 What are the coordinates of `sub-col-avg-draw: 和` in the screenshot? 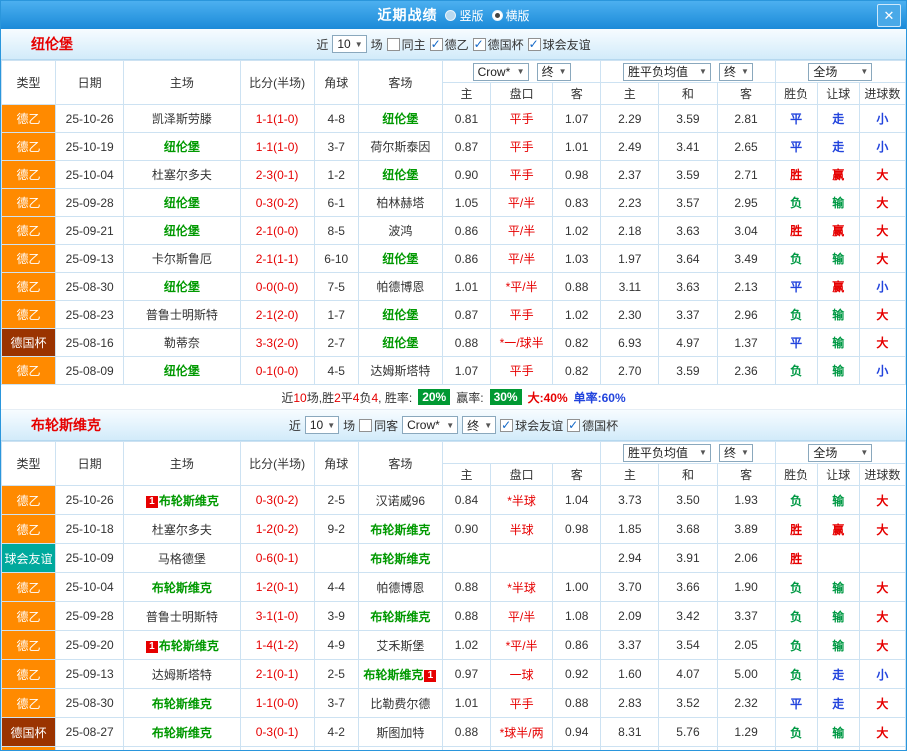 It's located at (688, 93).